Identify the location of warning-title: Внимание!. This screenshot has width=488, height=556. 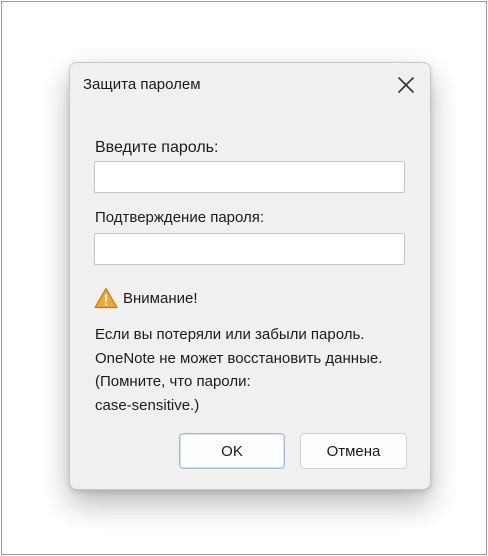
(160, 298).